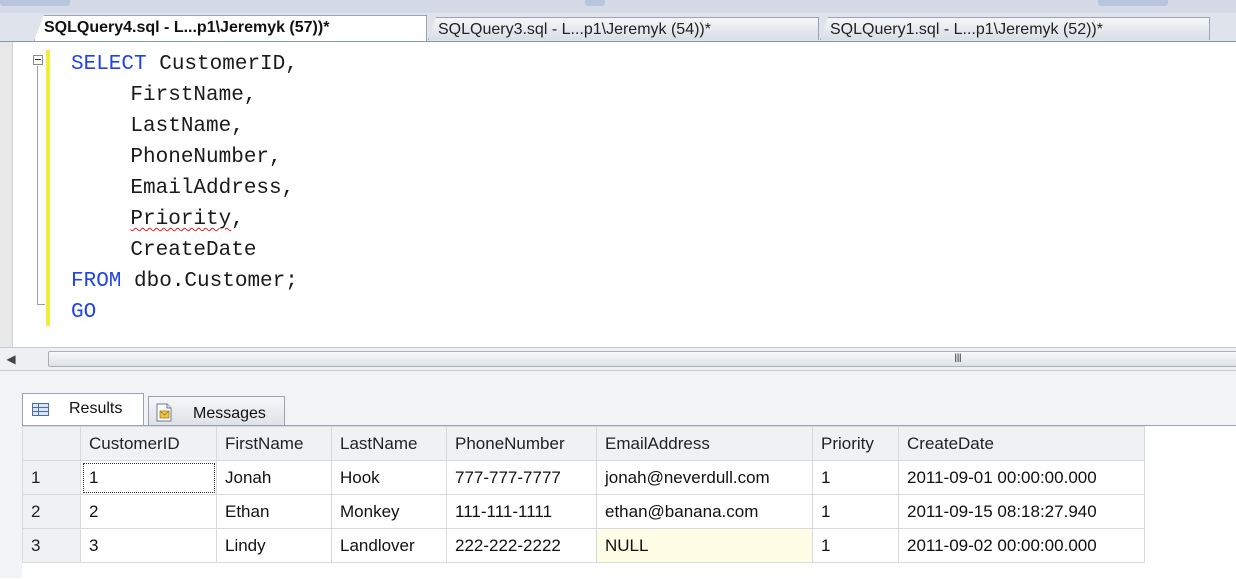 The image size is (1236, 579). Describe the element at coordinates (148, 511) in the screenshot. I see `grid-cell: 2` at that location.